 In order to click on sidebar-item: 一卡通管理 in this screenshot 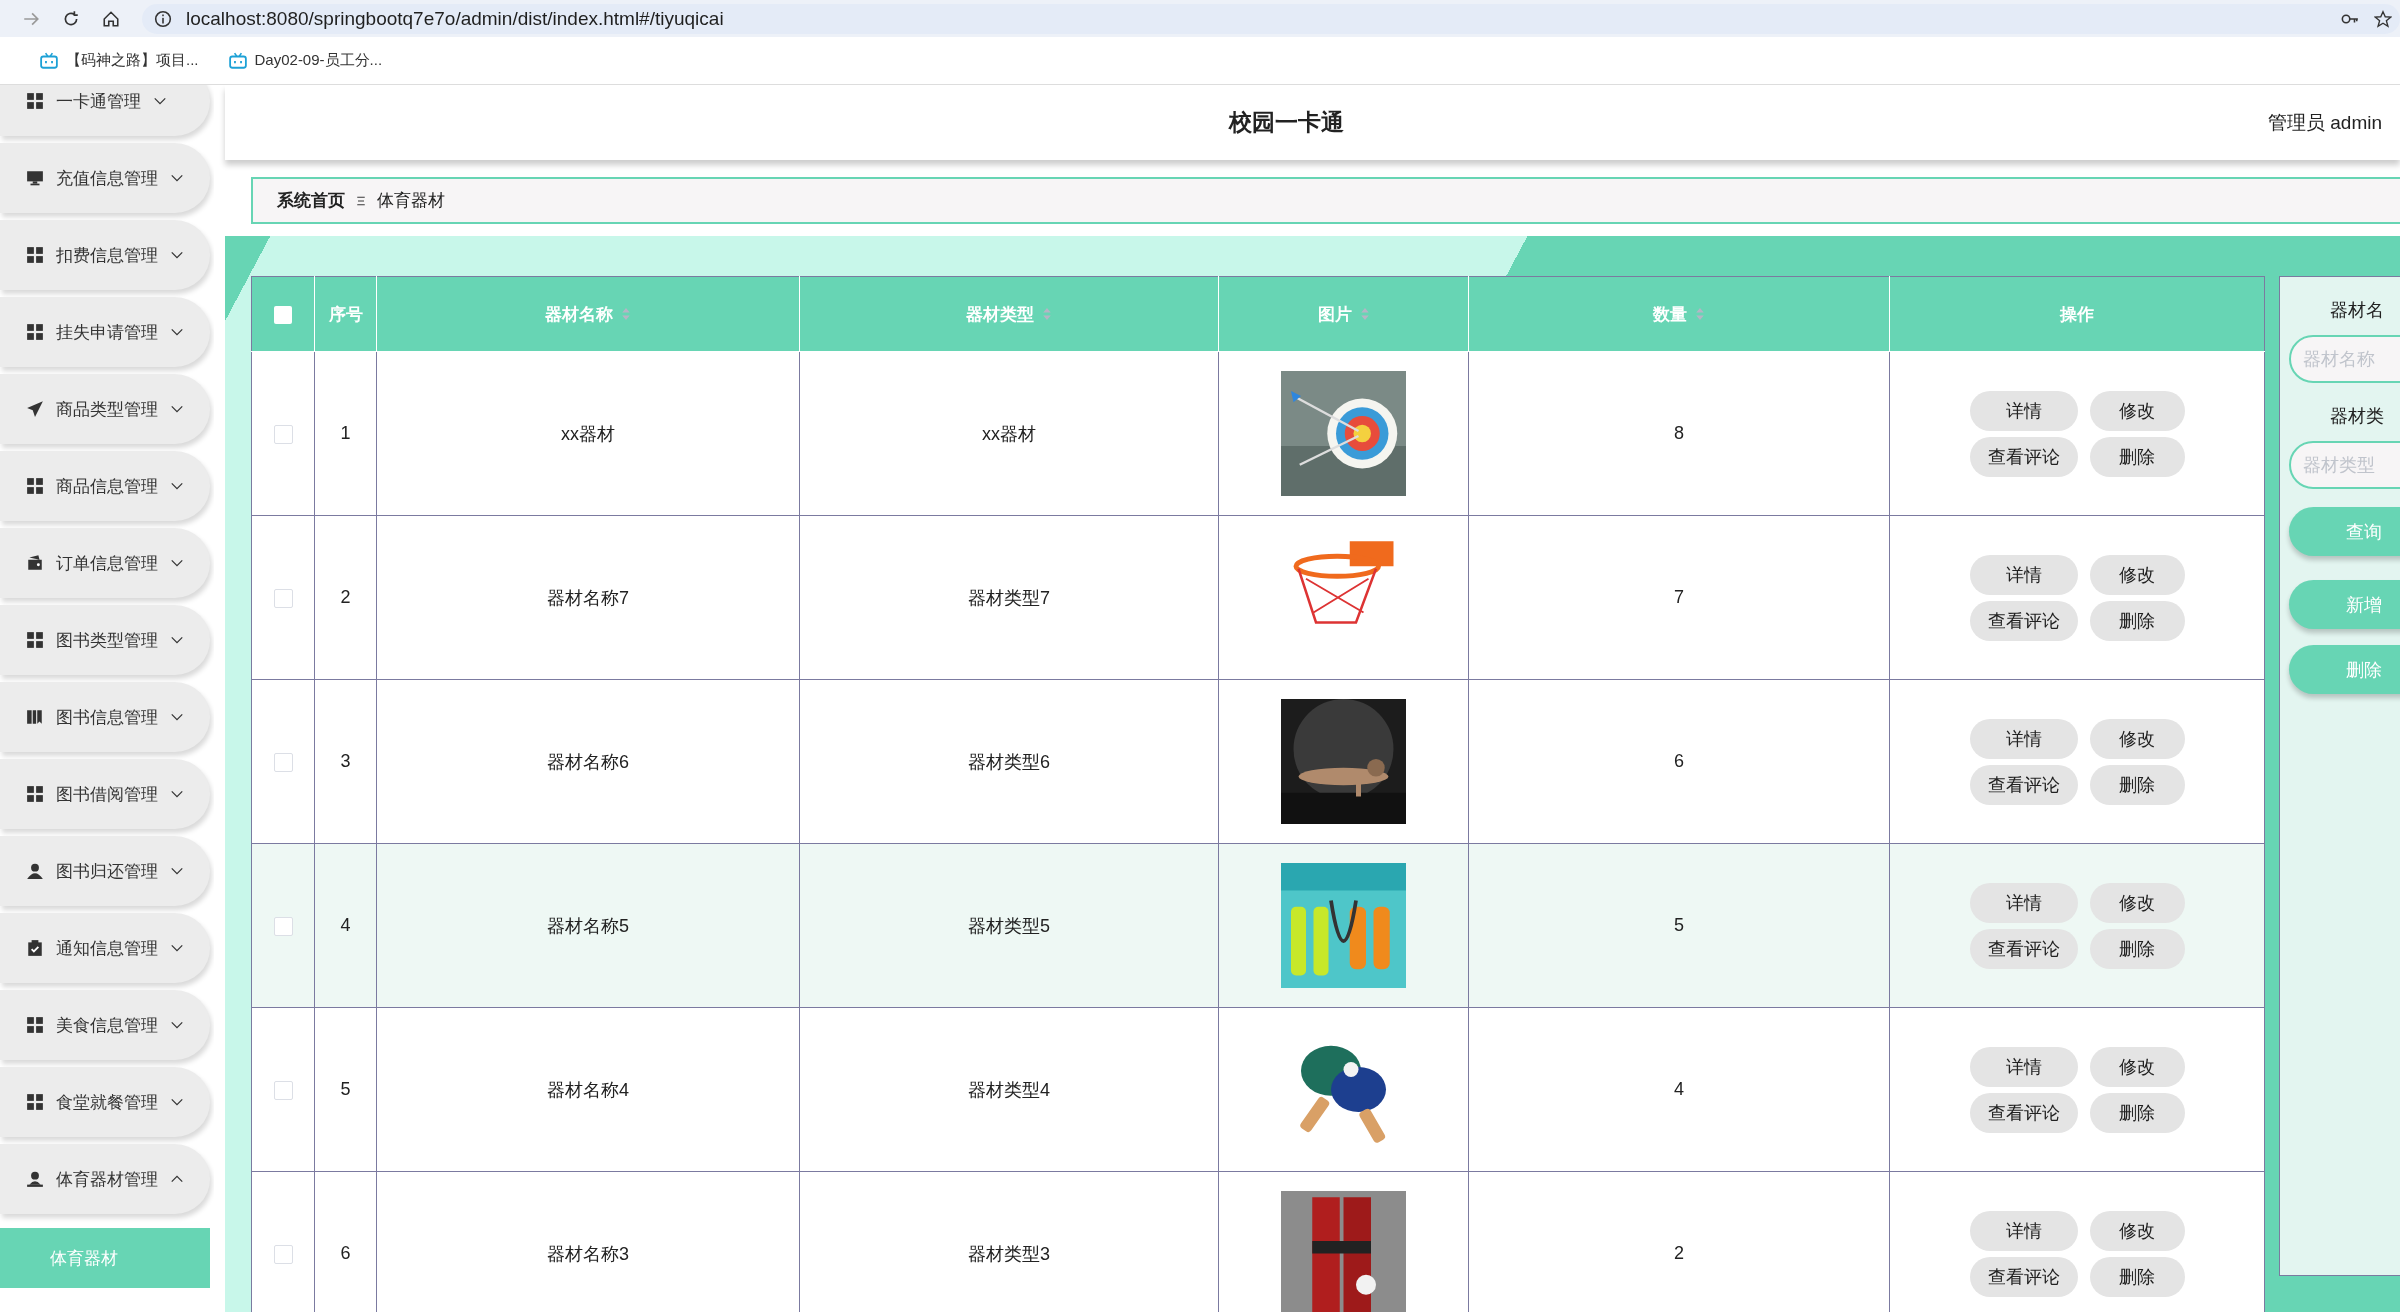, I will do `click(105, 110)`.